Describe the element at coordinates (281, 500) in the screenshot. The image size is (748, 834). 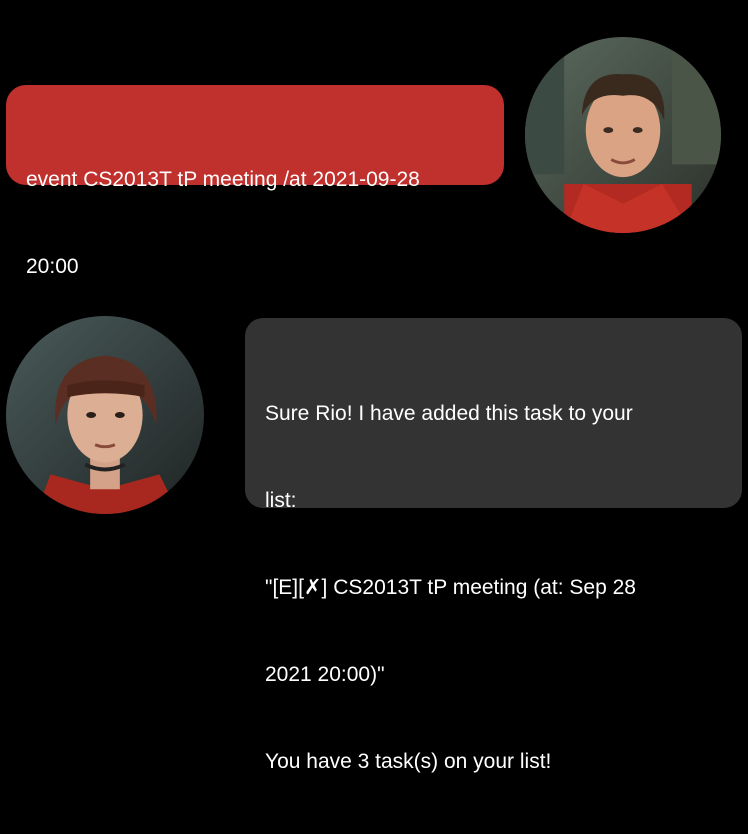
I see `bot-message-line: list:` at that location.